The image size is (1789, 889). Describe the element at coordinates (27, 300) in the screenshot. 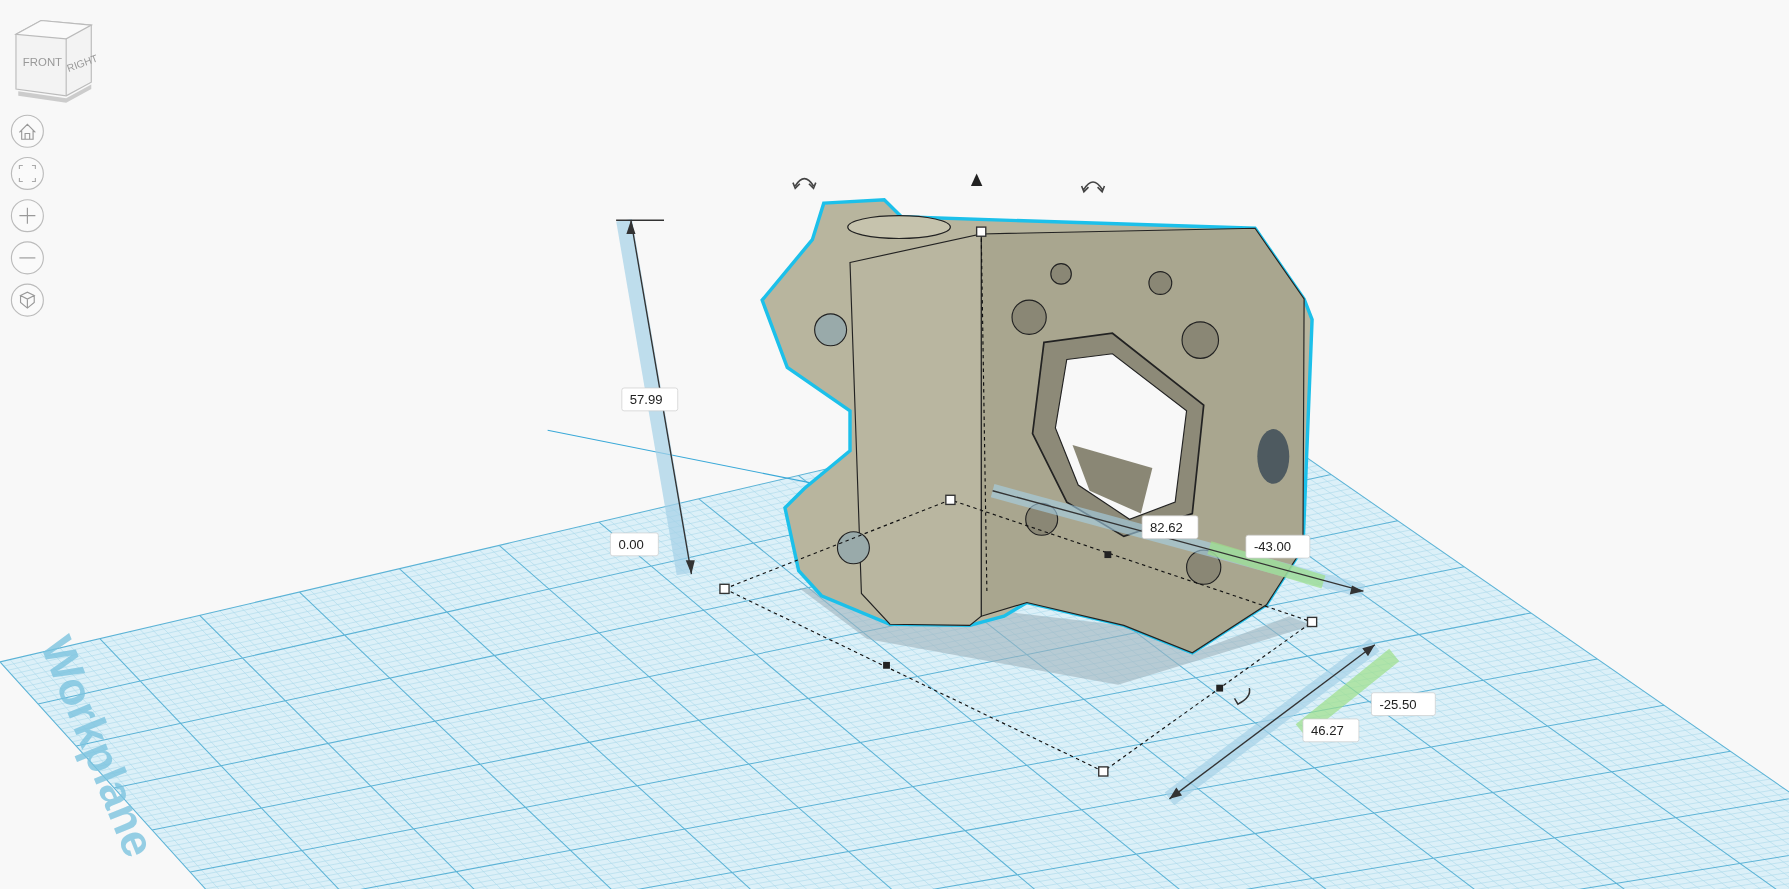

I see `perspective-button` at that location.